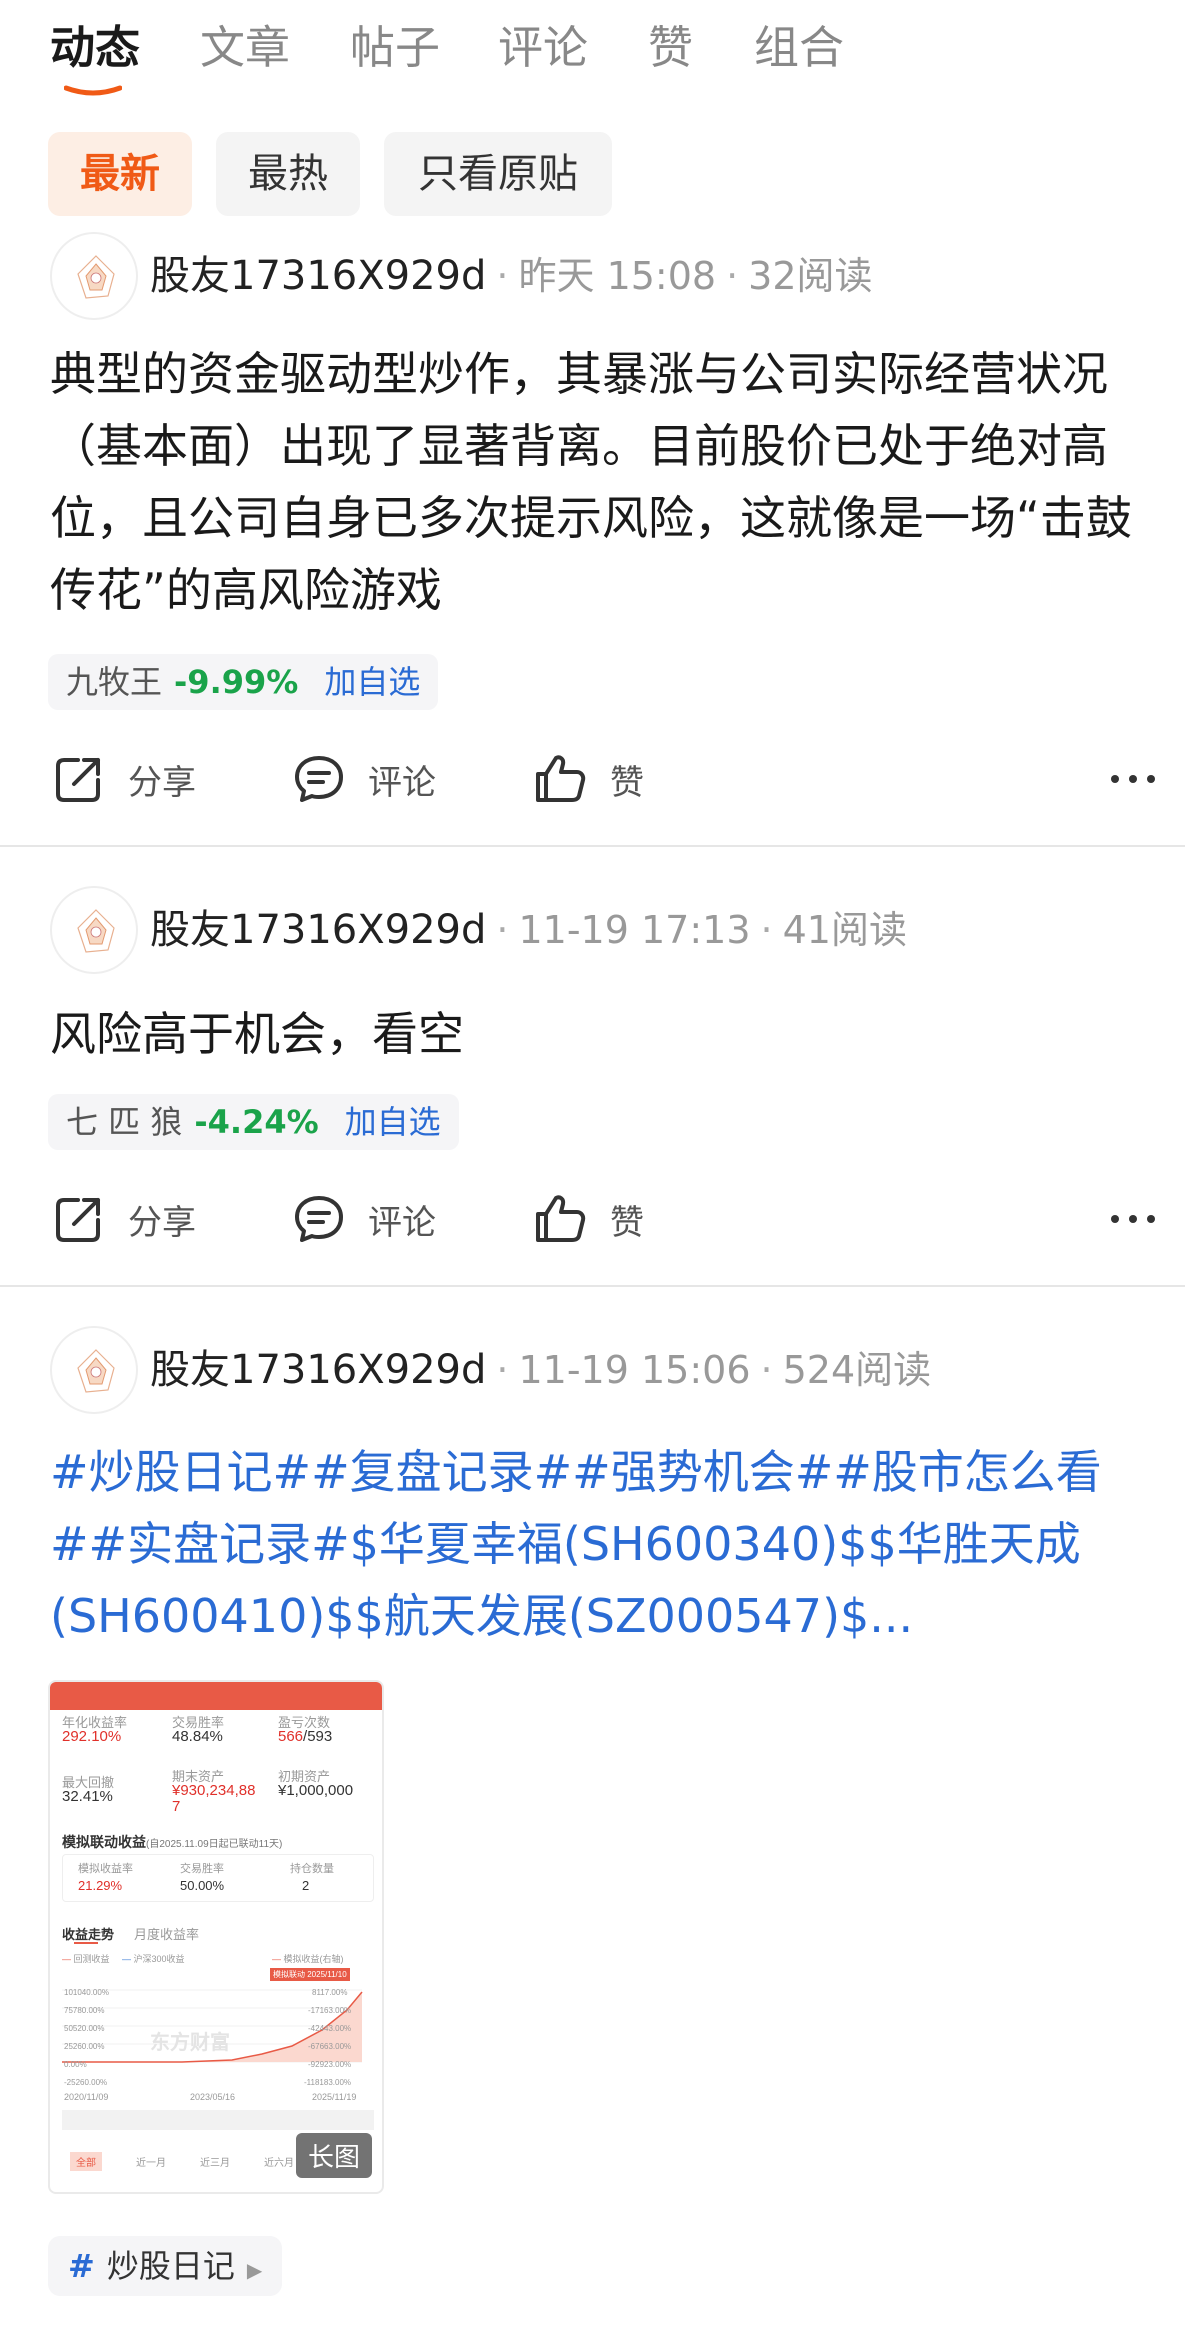 This screenshot has width=1185, height=2341. I want to click on y-tick: 25260.00%, so click(84, 2046).